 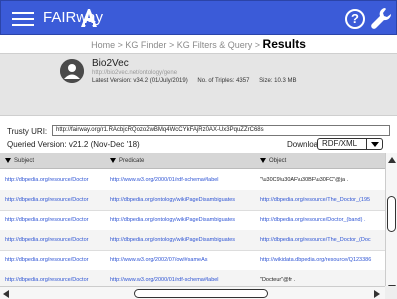 I want to click on dataset-avatar-icon, so click(x=72, y=71).